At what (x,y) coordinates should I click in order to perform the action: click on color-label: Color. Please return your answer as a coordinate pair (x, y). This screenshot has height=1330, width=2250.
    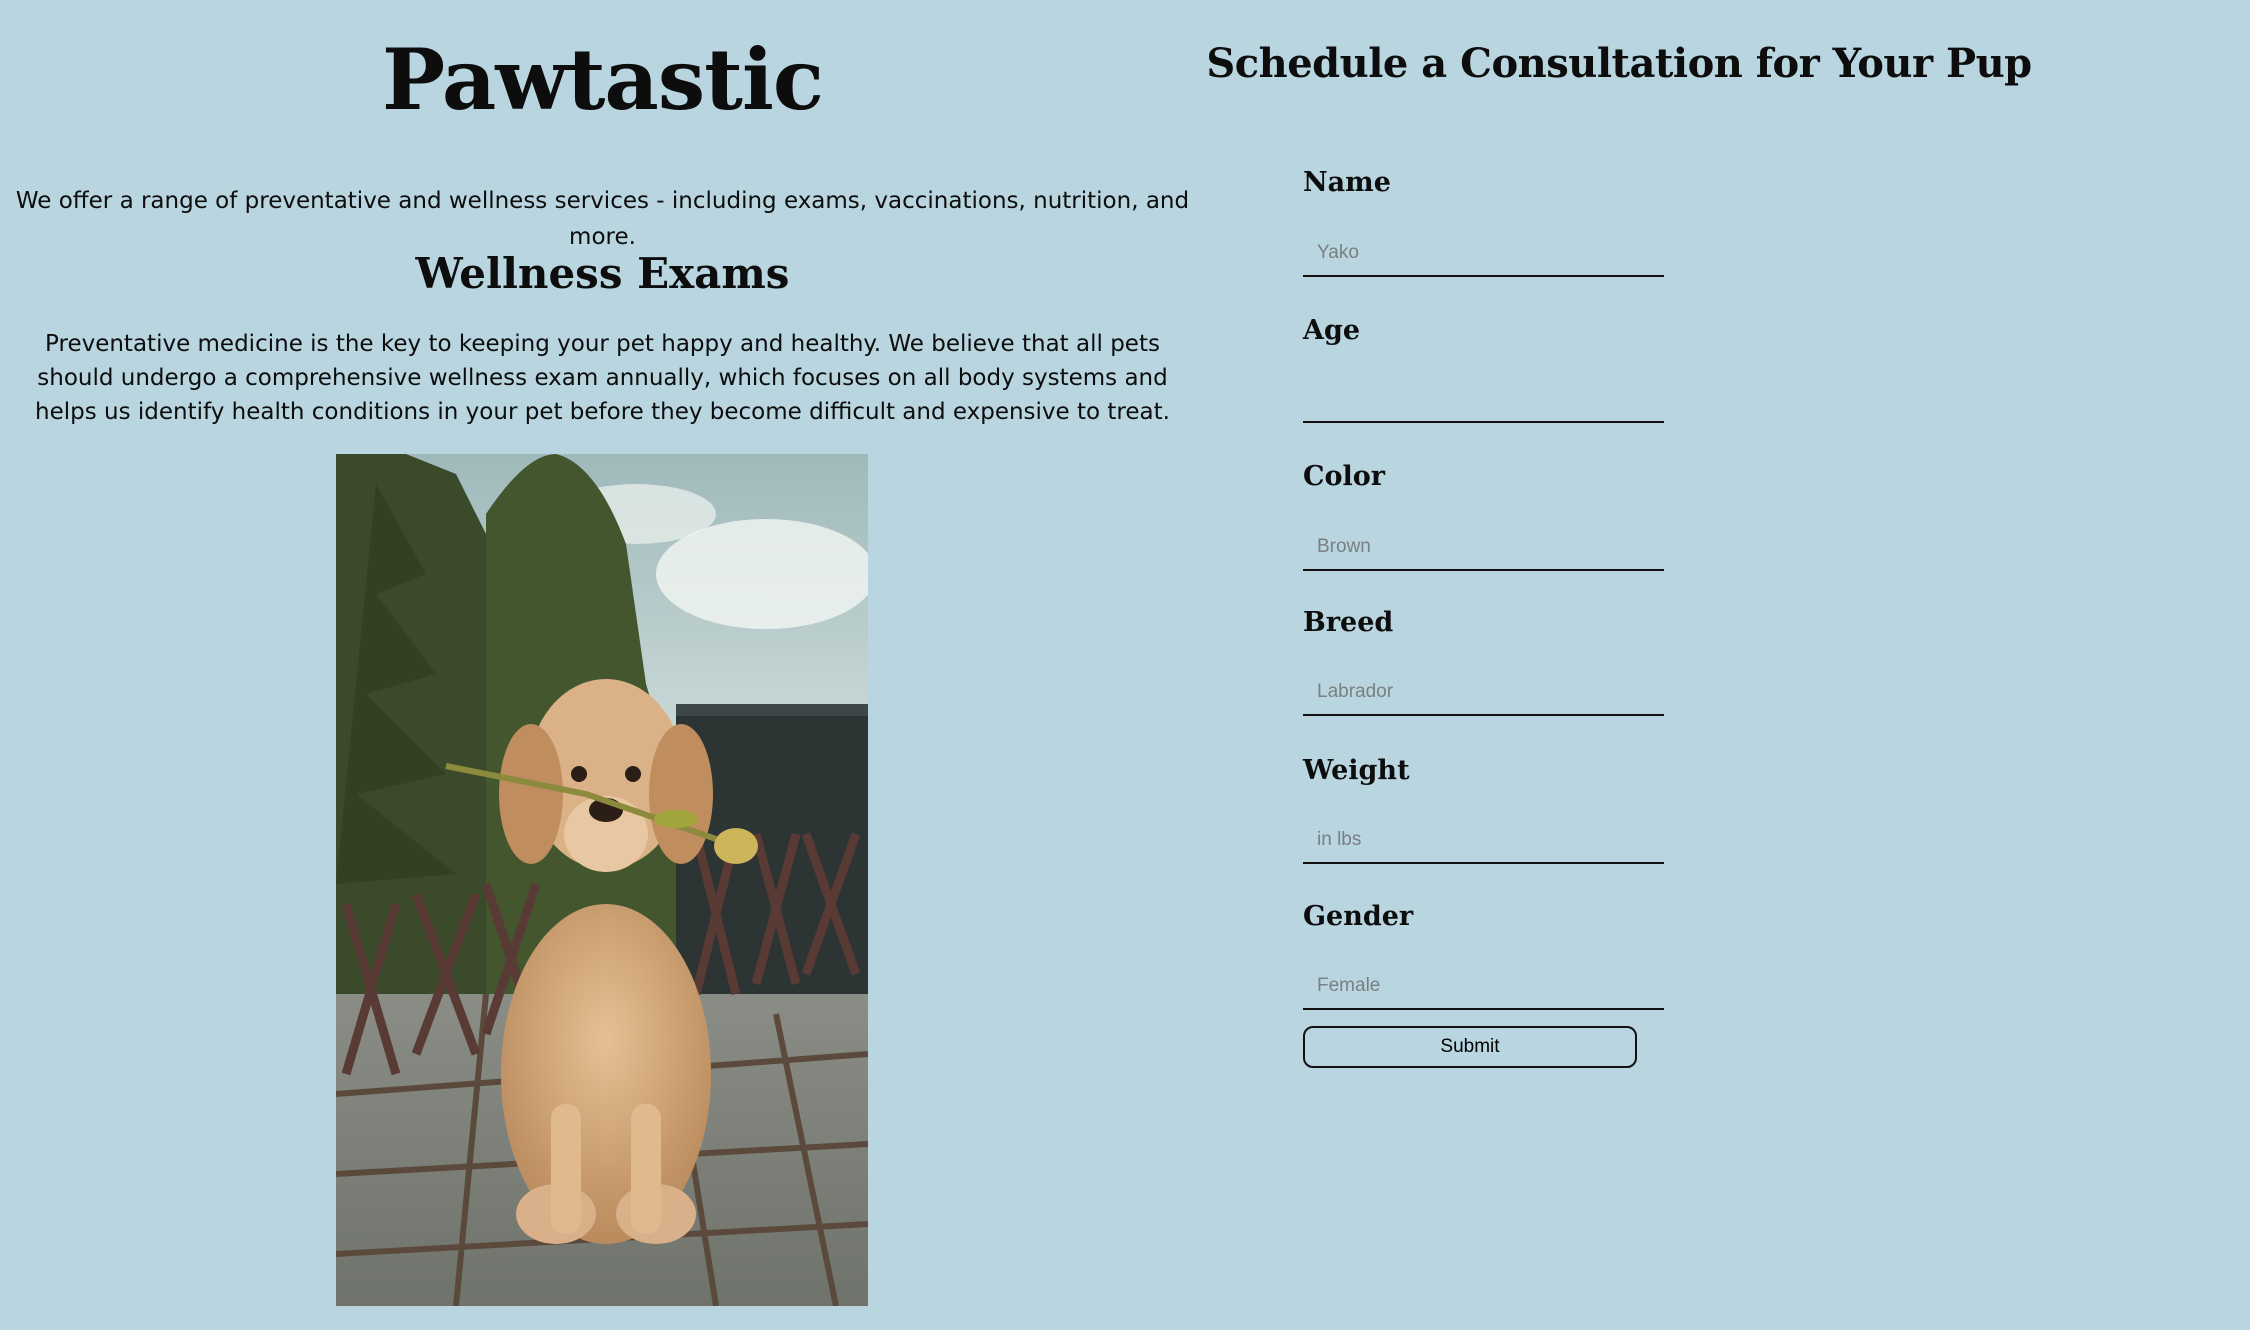
    Looking at the image, I should click on (1344, 476).